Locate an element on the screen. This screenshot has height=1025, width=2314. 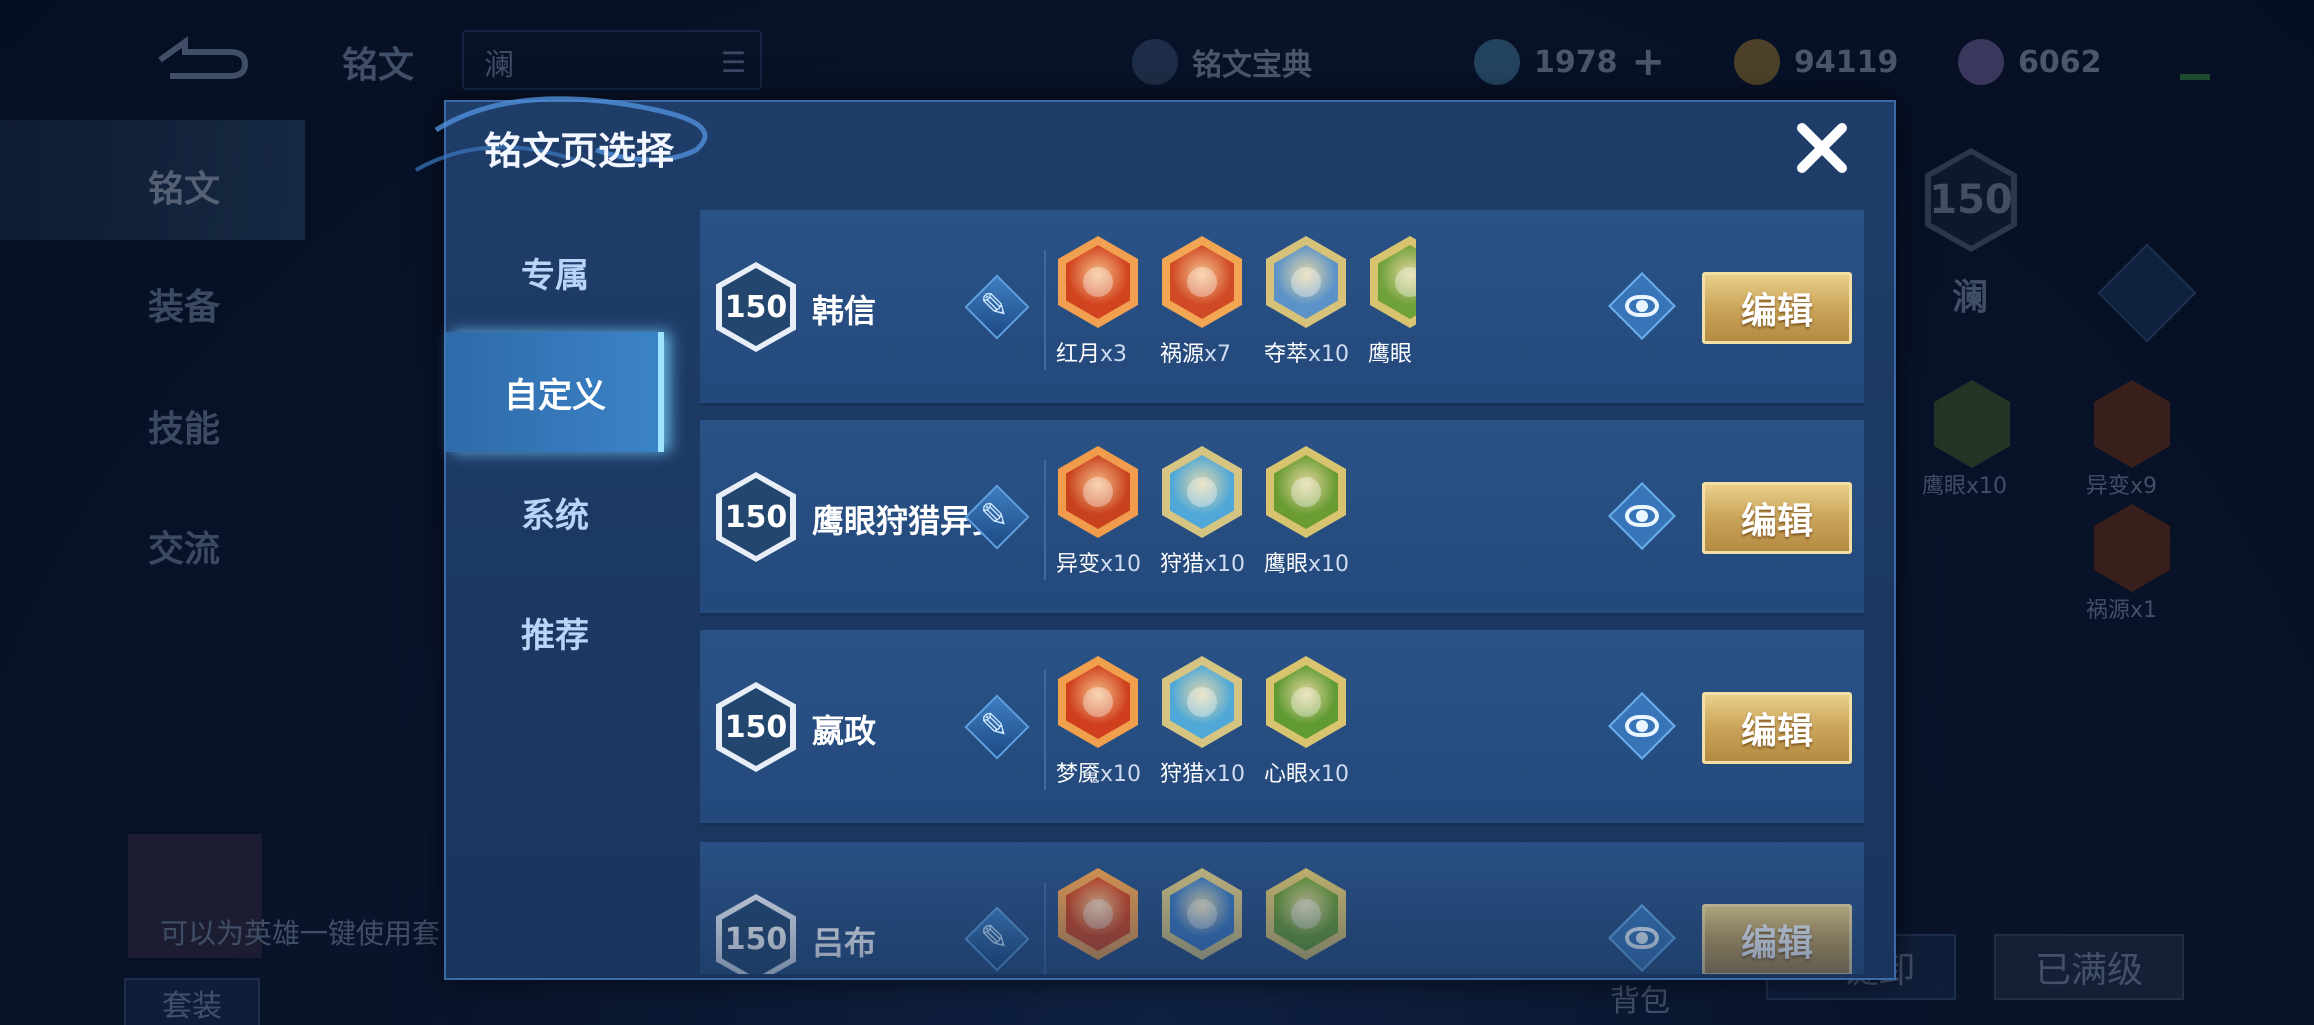
rune-count: x3 is located at coordinates (1114, 354).